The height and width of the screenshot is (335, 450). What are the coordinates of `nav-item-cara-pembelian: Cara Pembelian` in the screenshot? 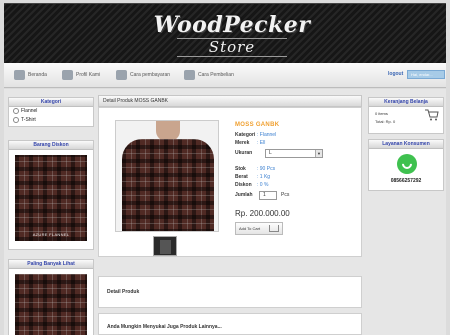 It's located at (209, 75).